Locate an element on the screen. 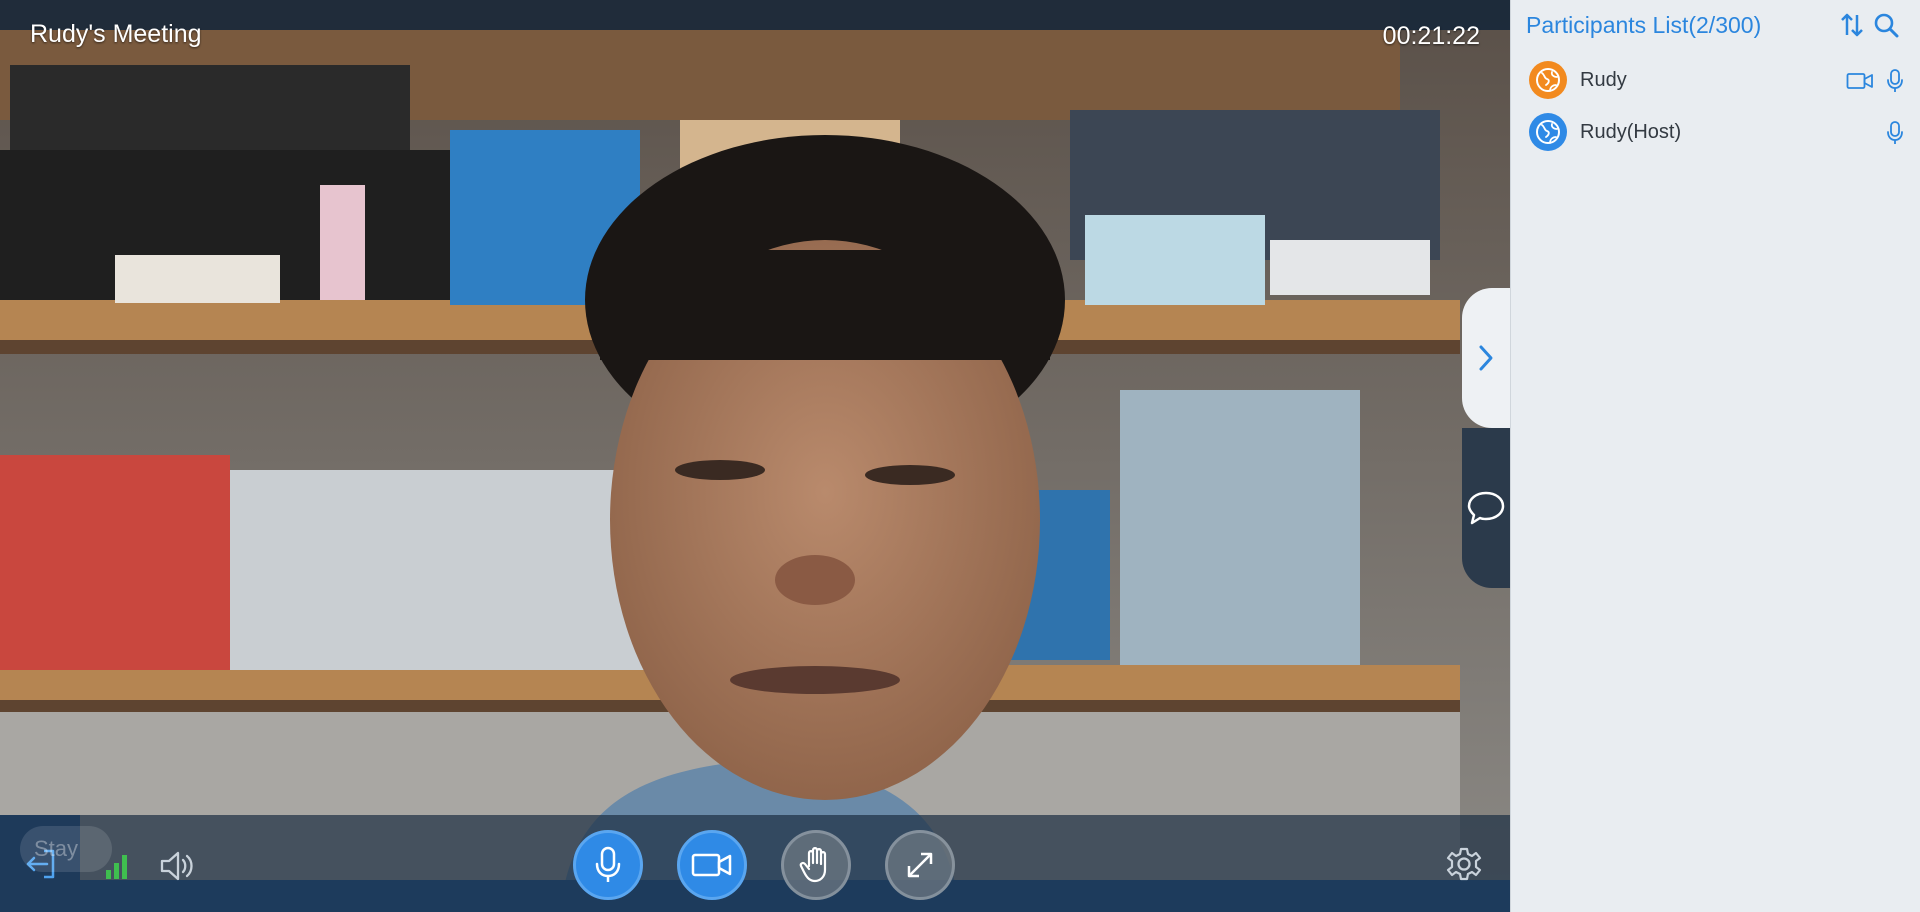  search-button is located at coordinates (1886, 25).